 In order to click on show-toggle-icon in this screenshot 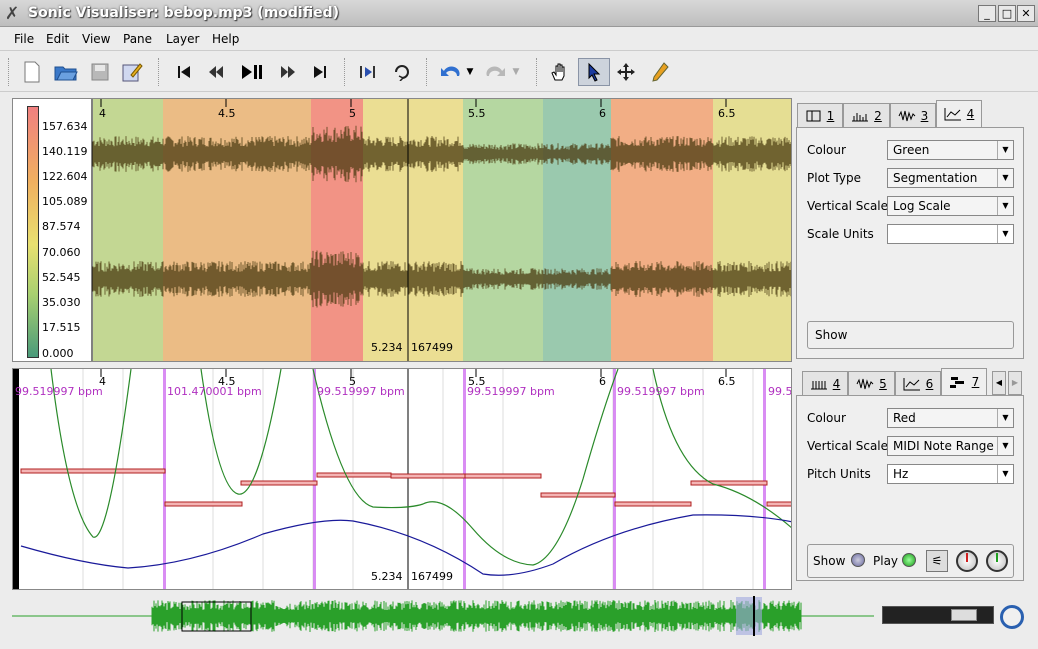, I will do `click(858, 560)`.